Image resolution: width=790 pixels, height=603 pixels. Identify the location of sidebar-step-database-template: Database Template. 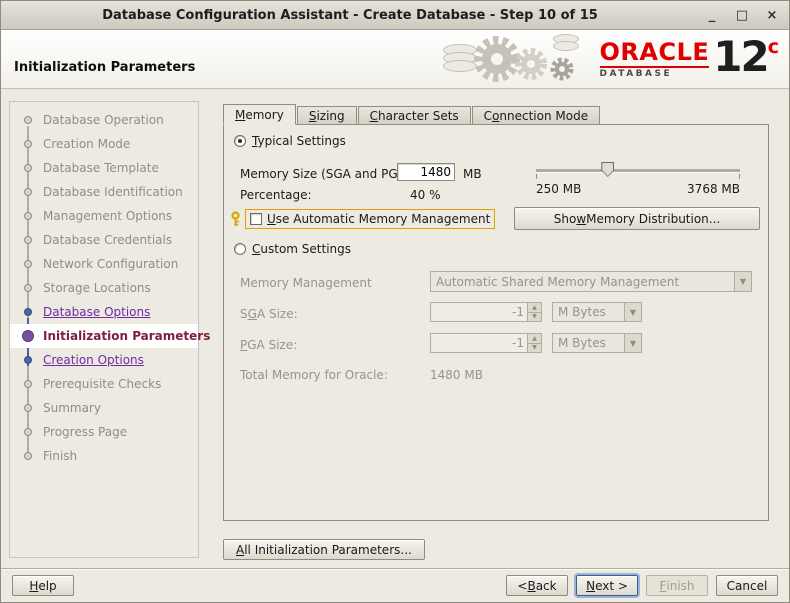
(104, 168).